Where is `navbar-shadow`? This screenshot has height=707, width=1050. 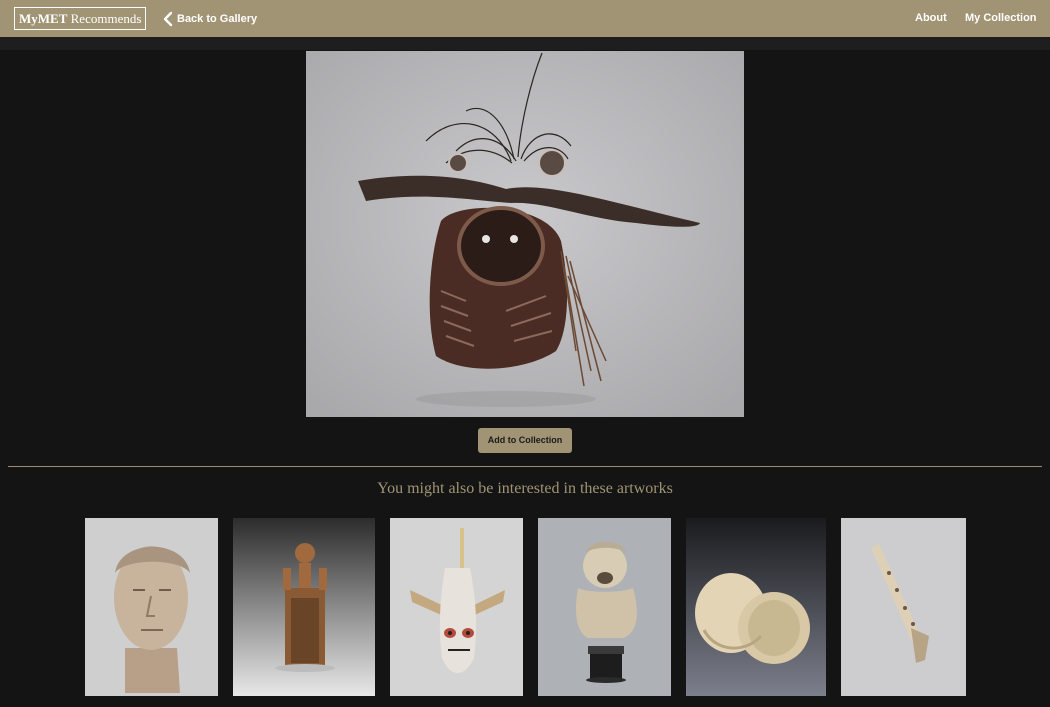
navbar-shadow is located at coordinates (525, 43).